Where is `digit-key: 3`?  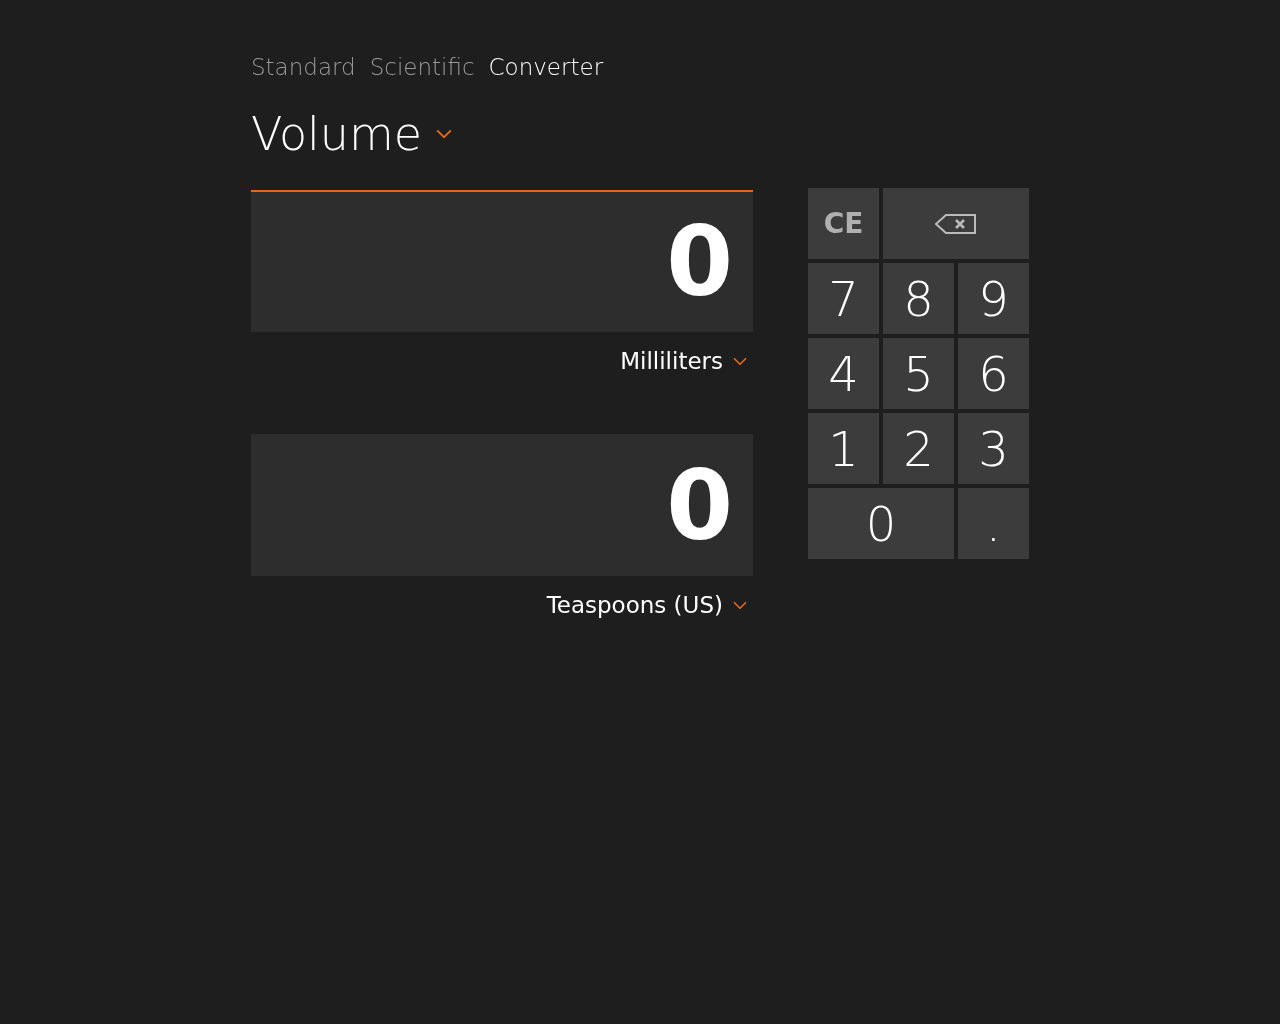 digit-key: 3 is located at coordinates (993, 448).